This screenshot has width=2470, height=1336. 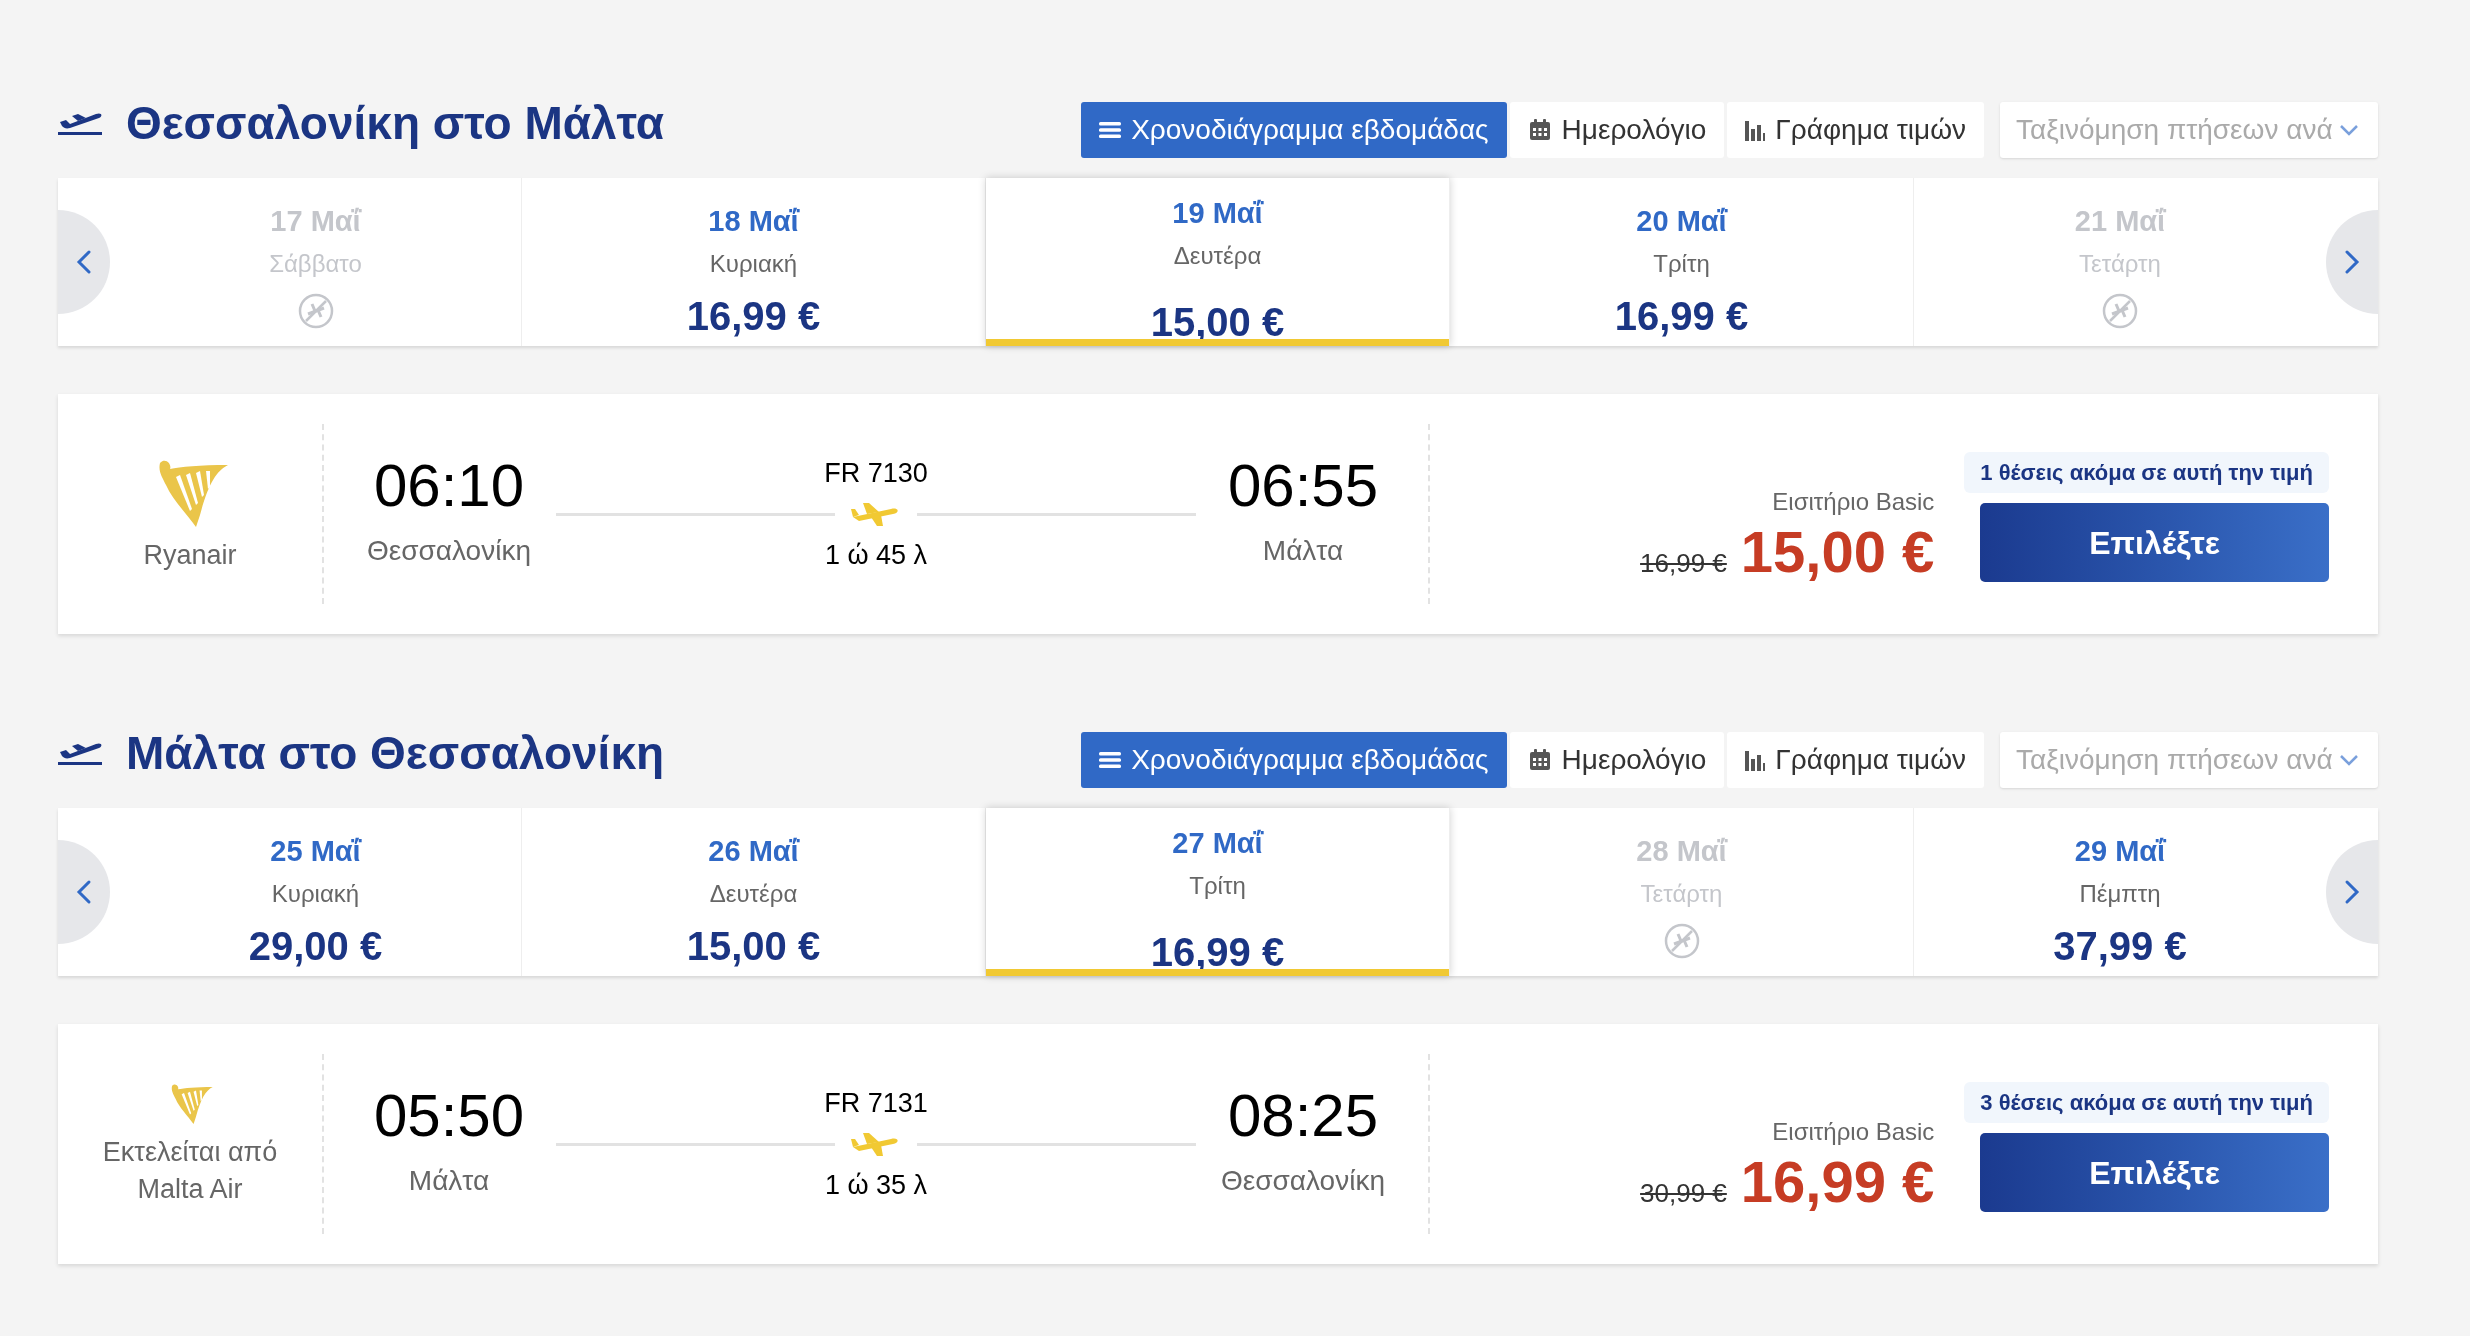 I want to click on date-tab: 29 Μαΐ Πέμπτη 37,99 €, so click(x=2120, y=892).